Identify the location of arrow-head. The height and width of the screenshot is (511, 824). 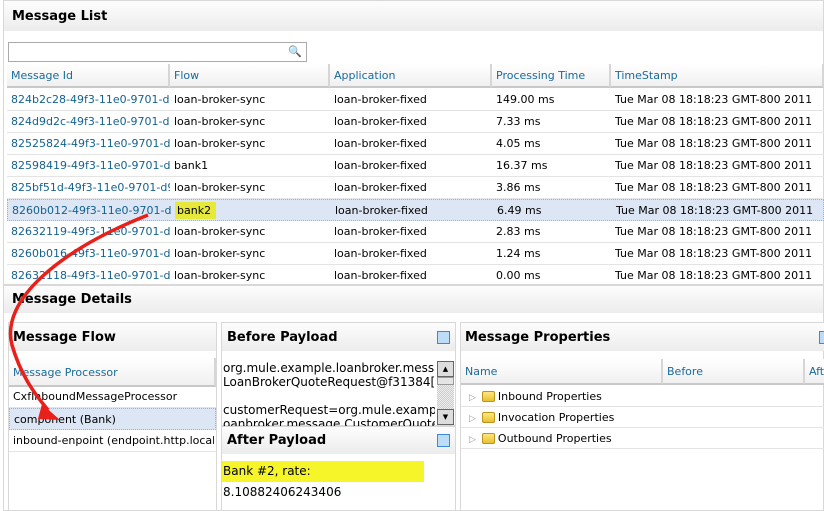
(49, 412).